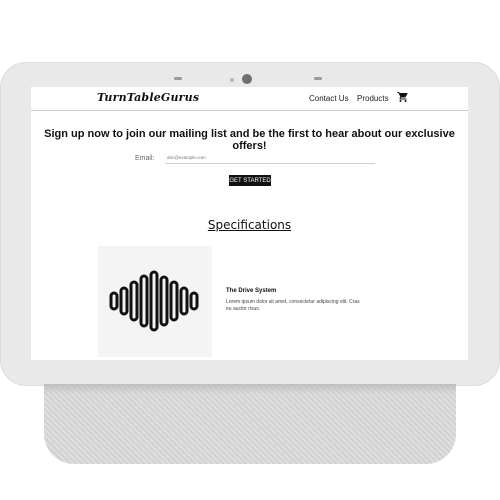 Image resolution: width=500 pixels, height=500 pixels. Describe the element at coordinates (232, 80) in the screenshot. I see `indicator-icon` at that location.